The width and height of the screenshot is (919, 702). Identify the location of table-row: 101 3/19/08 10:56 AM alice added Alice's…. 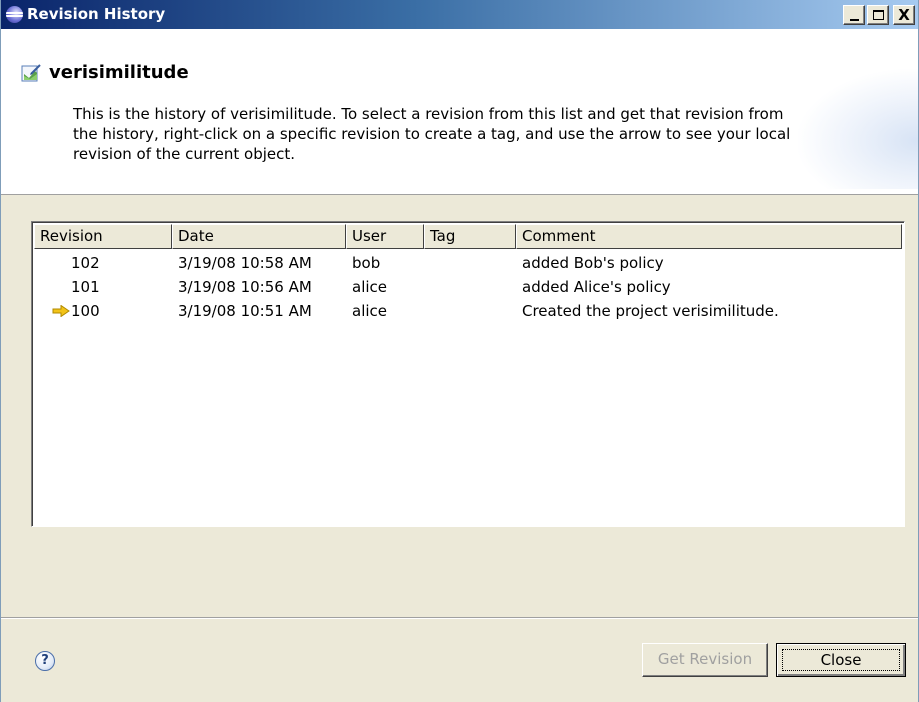
(468, 287).